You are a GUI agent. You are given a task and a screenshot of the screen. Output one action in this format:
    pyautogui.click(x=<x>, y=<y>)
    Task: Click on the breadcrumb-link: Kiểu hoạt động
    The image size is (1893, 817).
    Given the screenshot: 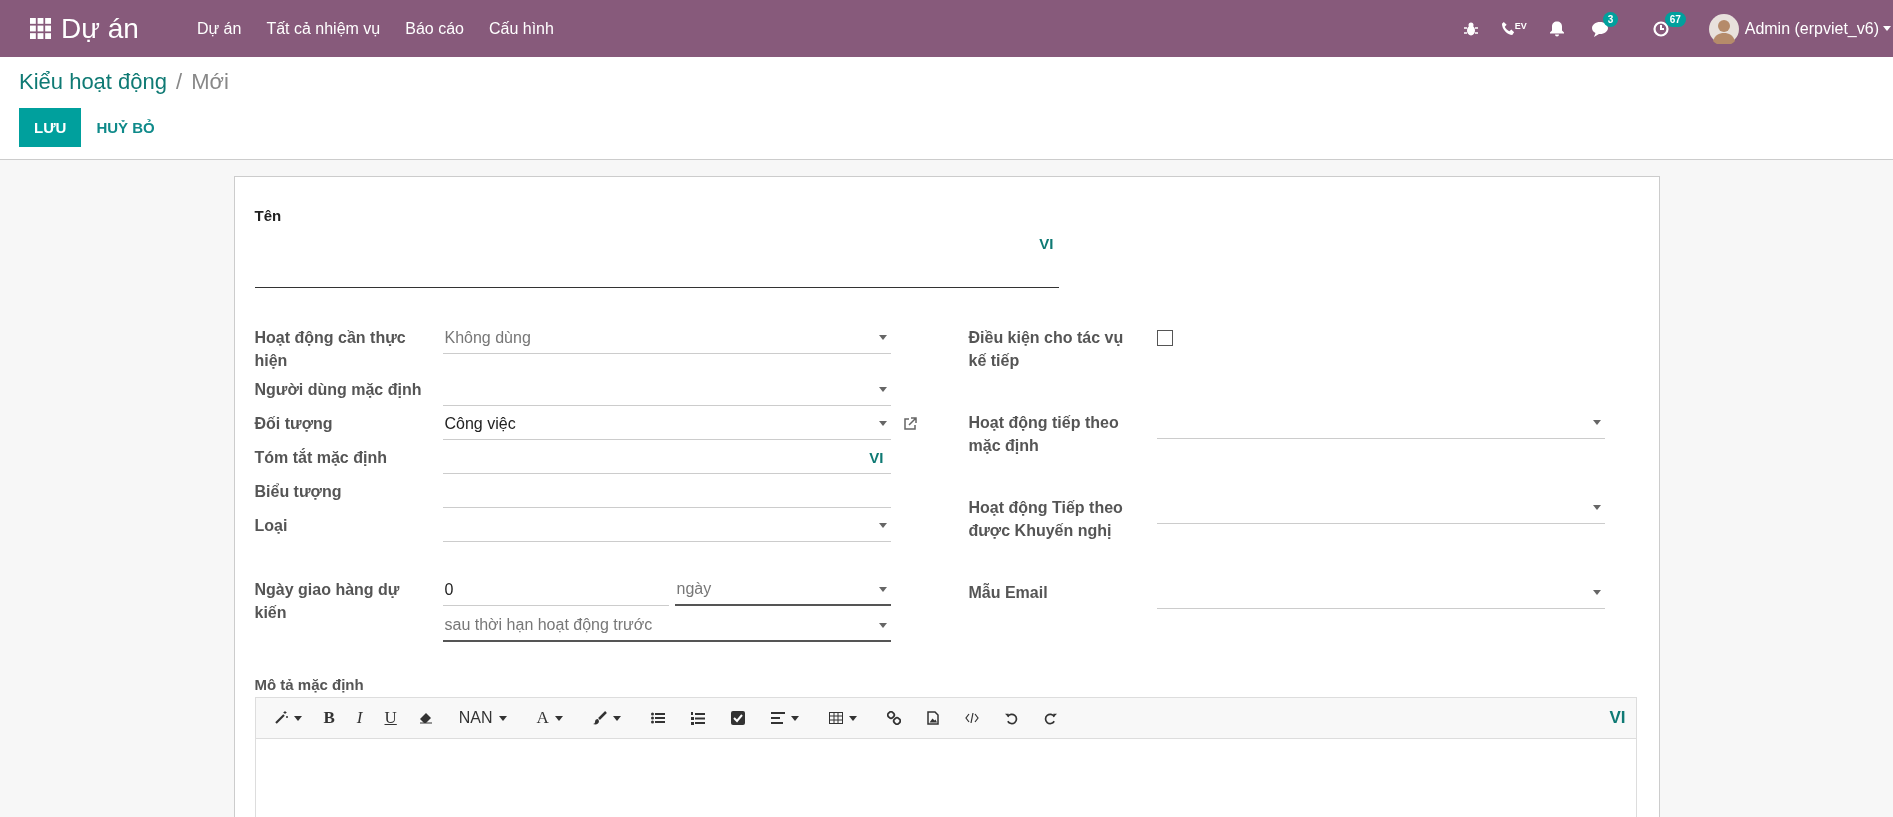 What is the action you would take?
    pyautogui.click(x=93, y=82)
    